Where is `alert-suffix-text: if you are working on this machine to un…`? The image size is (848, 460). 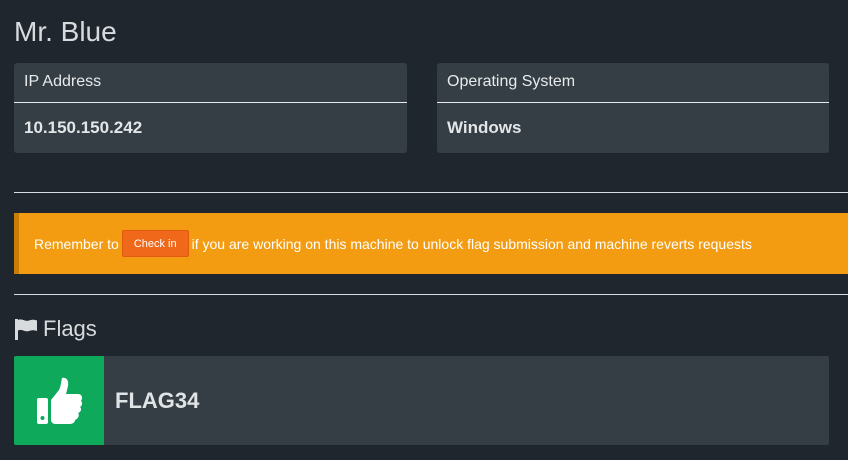 alert-suffix-text: if you are working on this machine to un… is located at coordinates (471, 243).